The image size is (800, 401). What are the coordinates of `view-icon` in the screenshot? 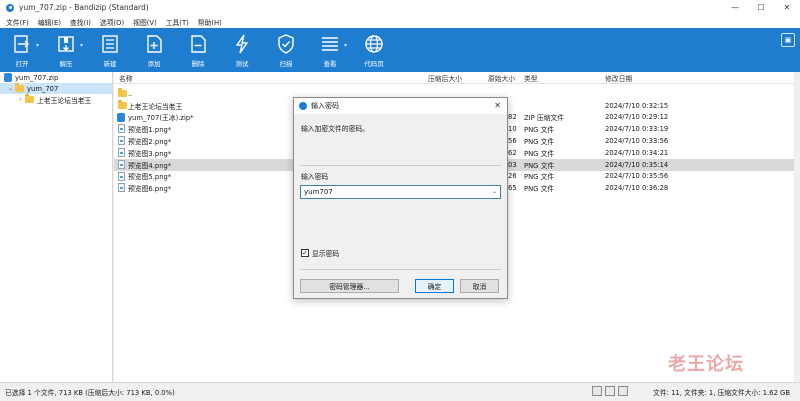 It's located at (330, 44).